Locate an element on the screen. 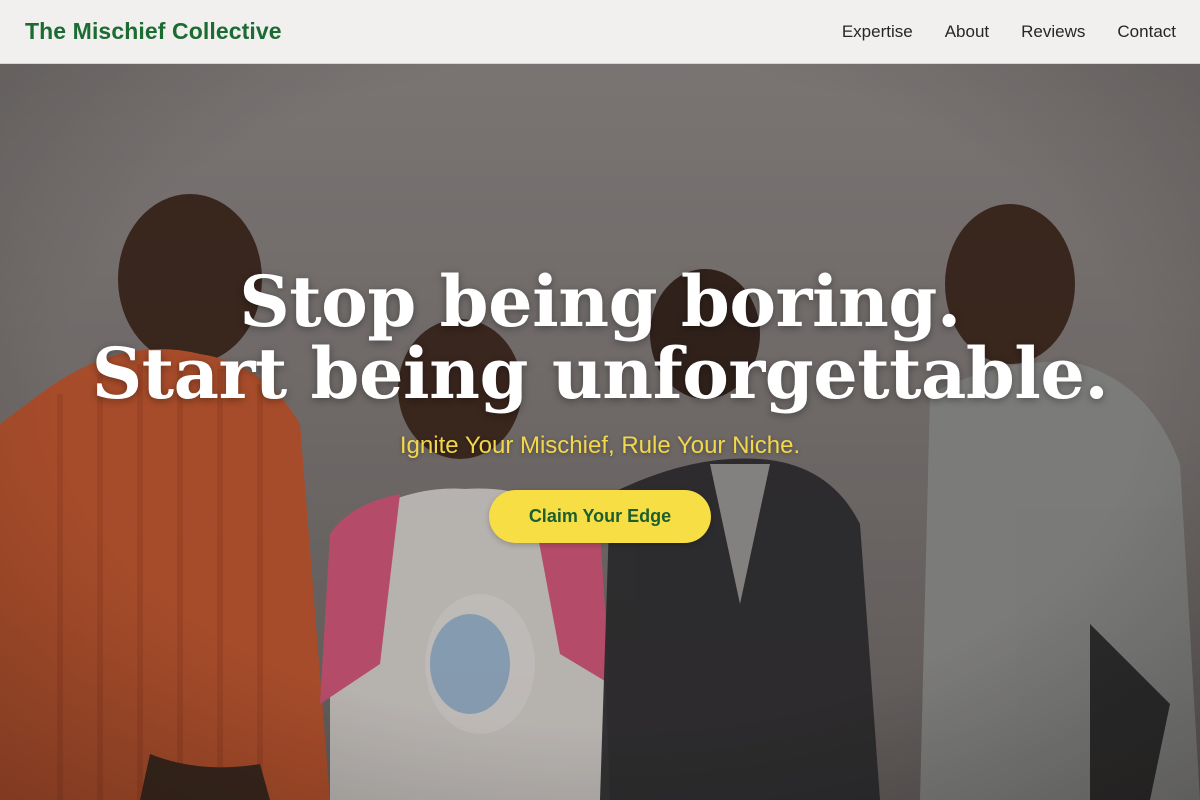  main-nav: Expertise About Reviews Contact is located at coordinates (1009, 32).